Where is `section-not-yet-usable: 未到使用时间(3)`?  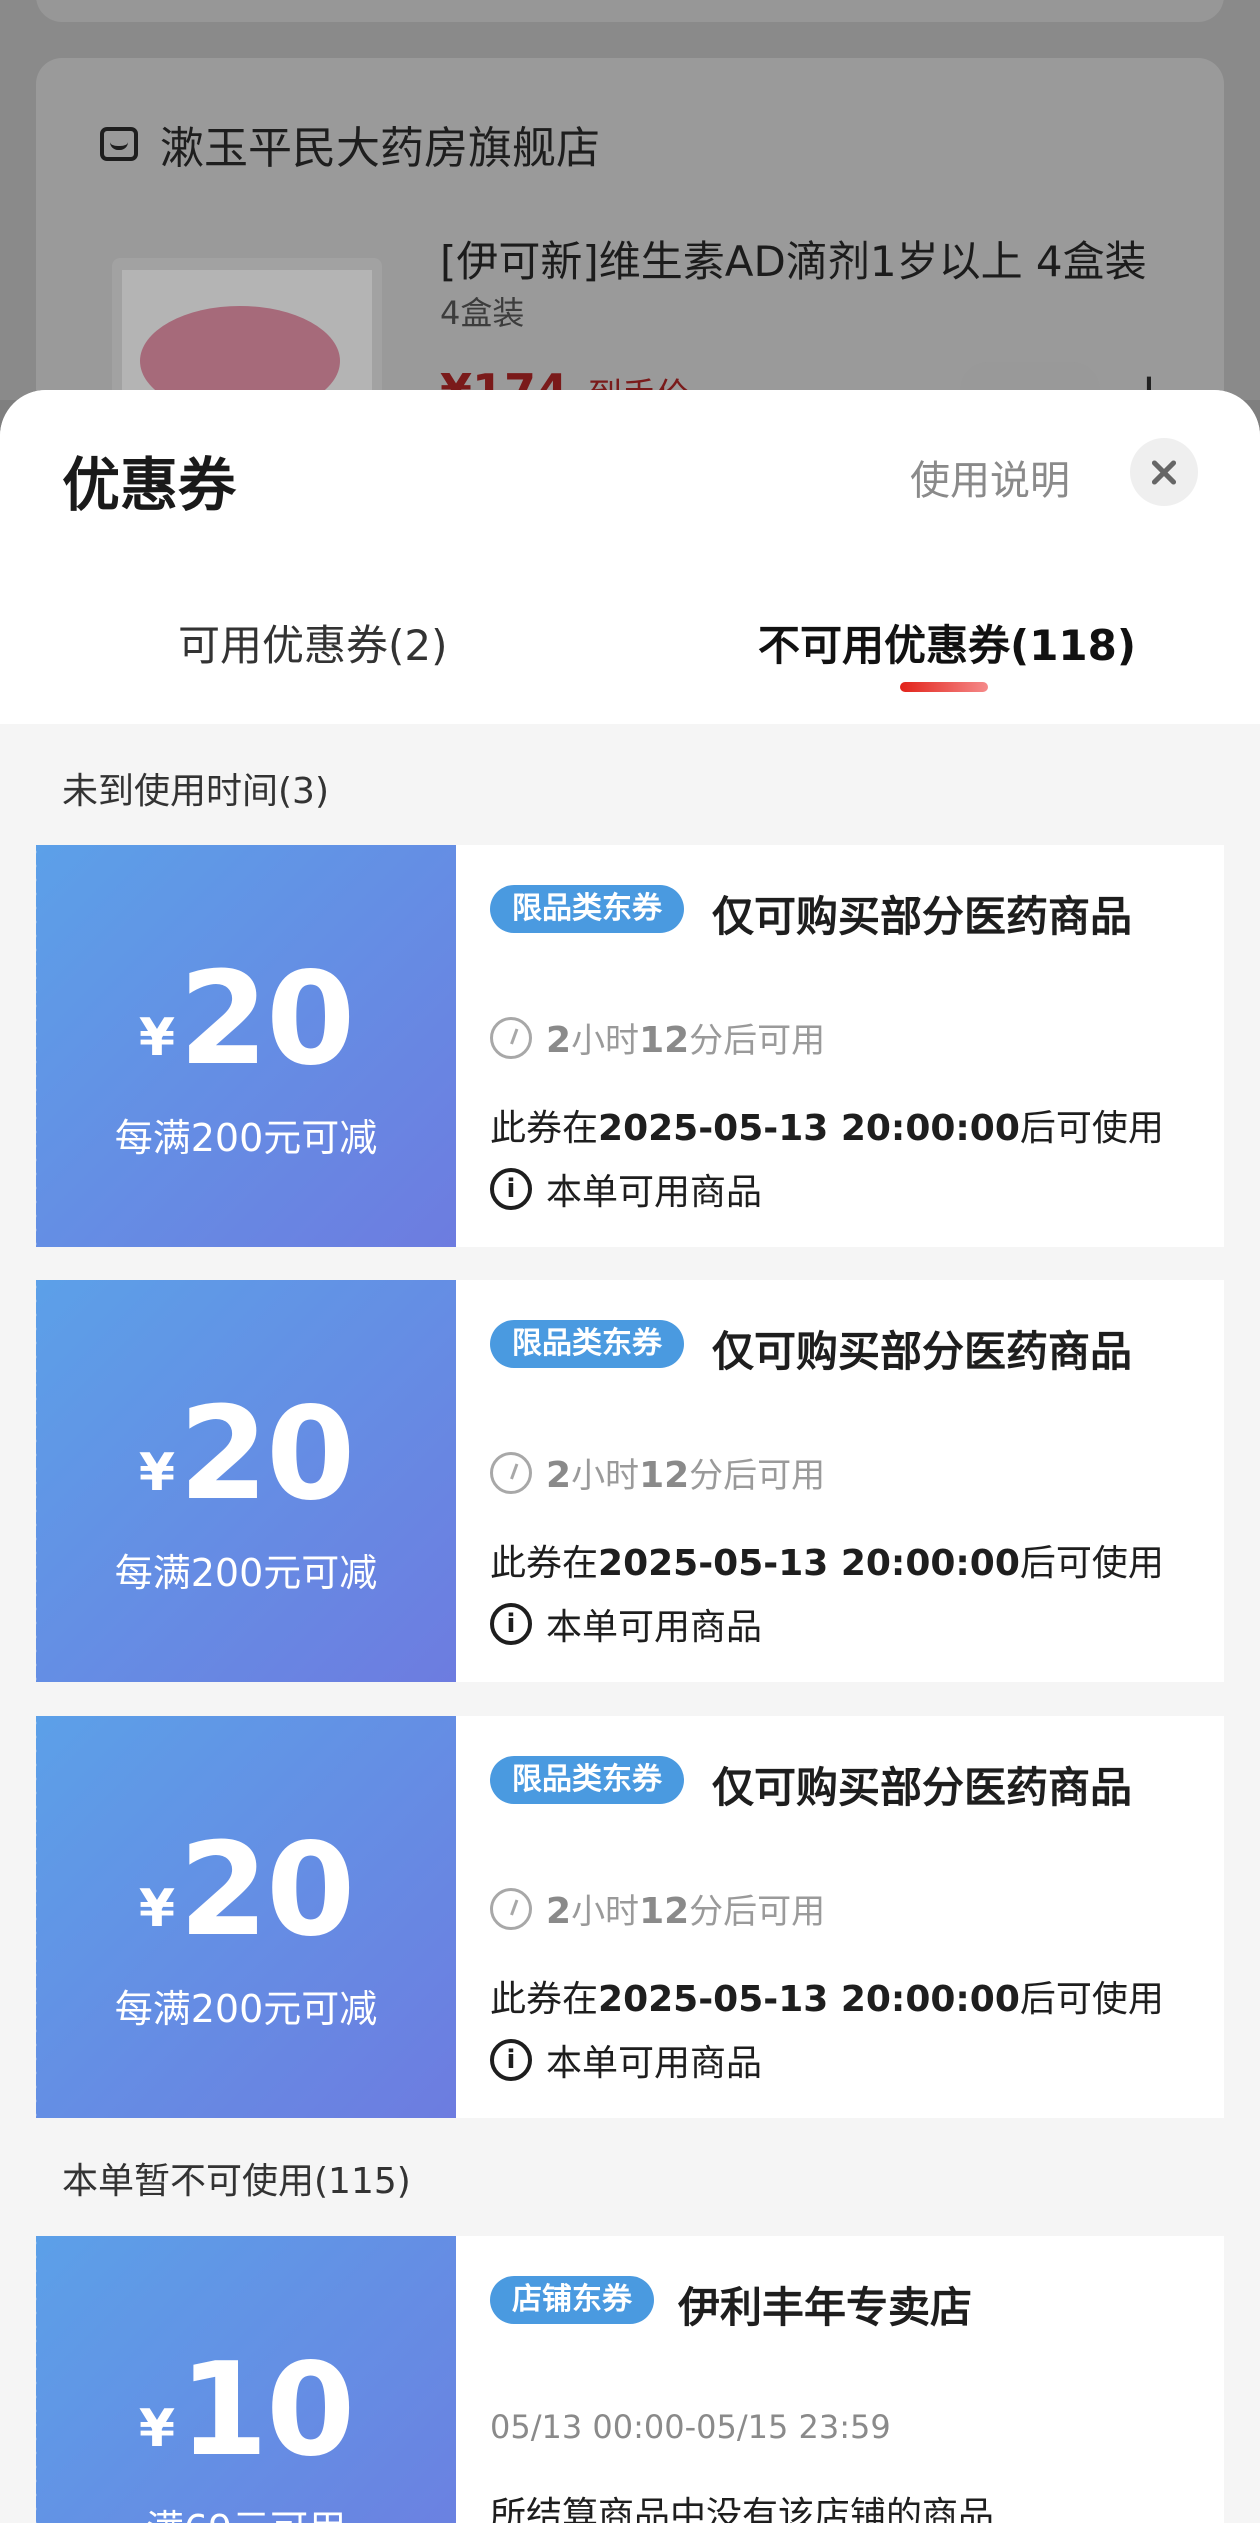
section-not-yet-usable: 未到使用时间(3) is located at coordinates (195, 791).